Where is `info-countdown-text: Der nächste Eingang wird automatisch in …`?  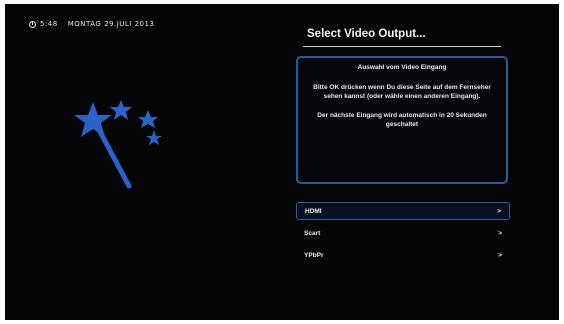
info-countdown-text: Der nächste Eingang wird automatisch in … is located at coordinates (402, 120).